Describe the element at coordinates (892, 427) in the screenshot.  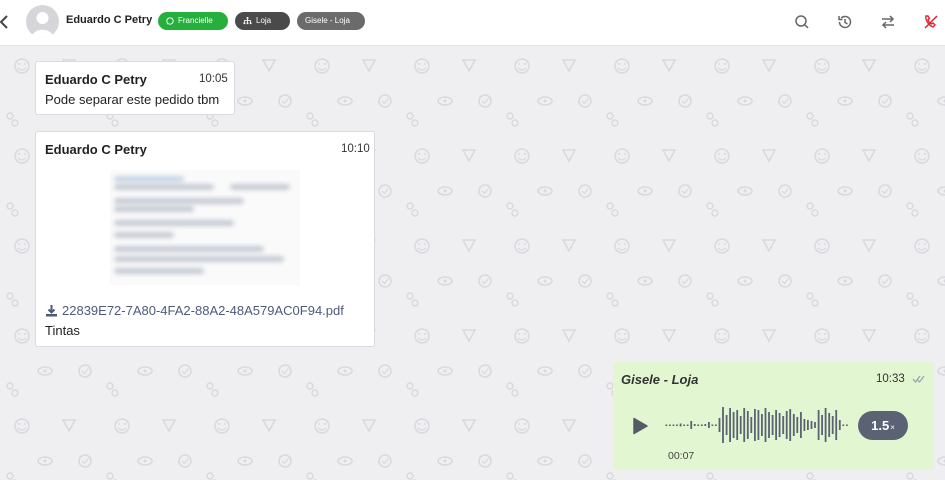
I see `playback-speed-suffix: ×` at that location.